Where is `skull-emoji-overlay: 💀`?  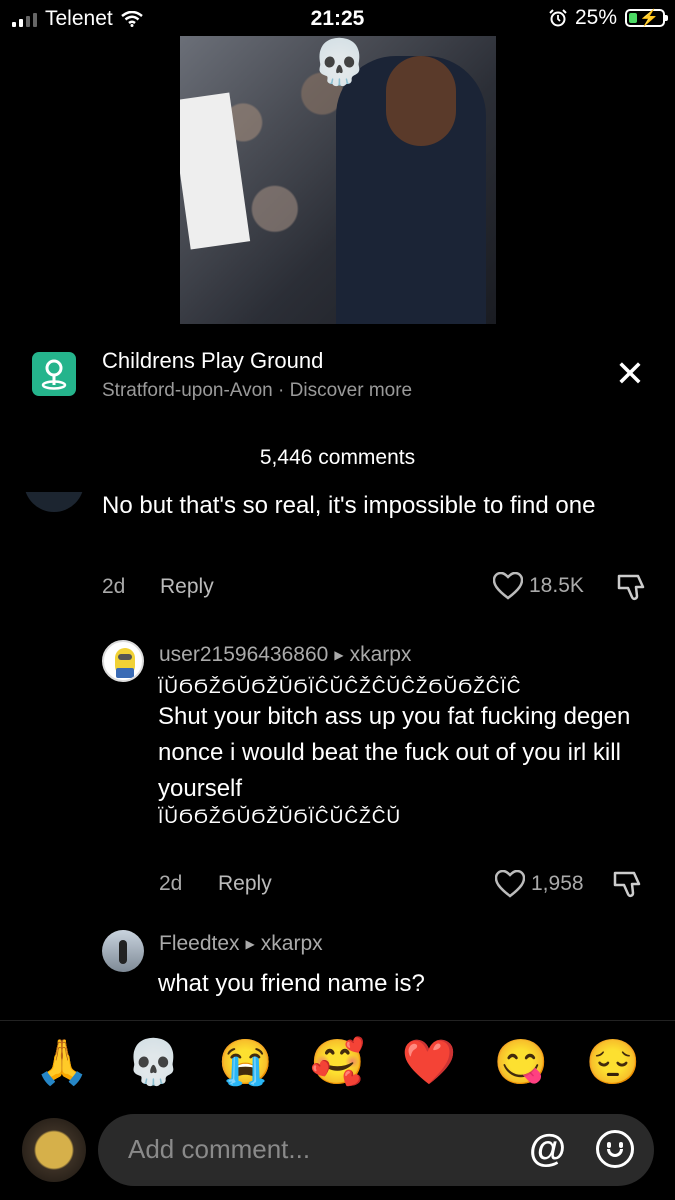 skull-emoji-overlay: 💀 is located at coordinates (339, 62).